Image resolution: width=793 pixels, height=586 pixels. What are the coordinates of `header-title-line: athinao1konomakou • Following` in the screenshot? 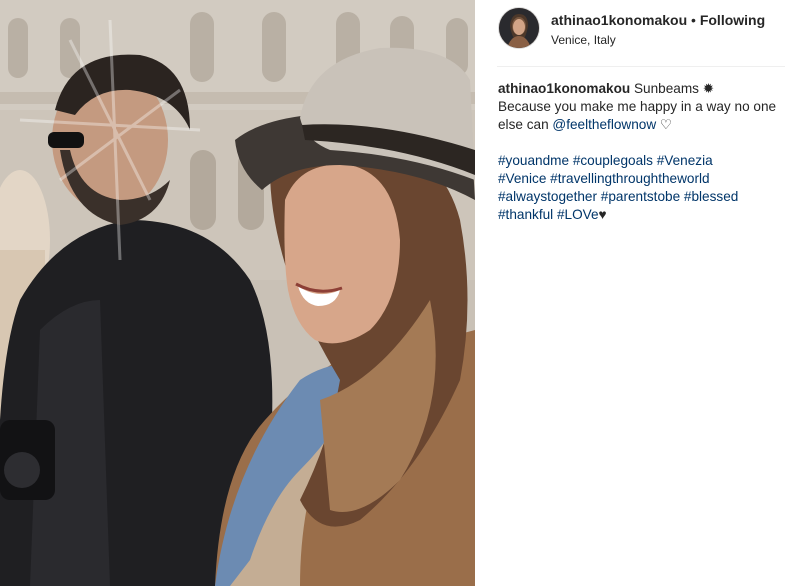 It's located at (658, 20).